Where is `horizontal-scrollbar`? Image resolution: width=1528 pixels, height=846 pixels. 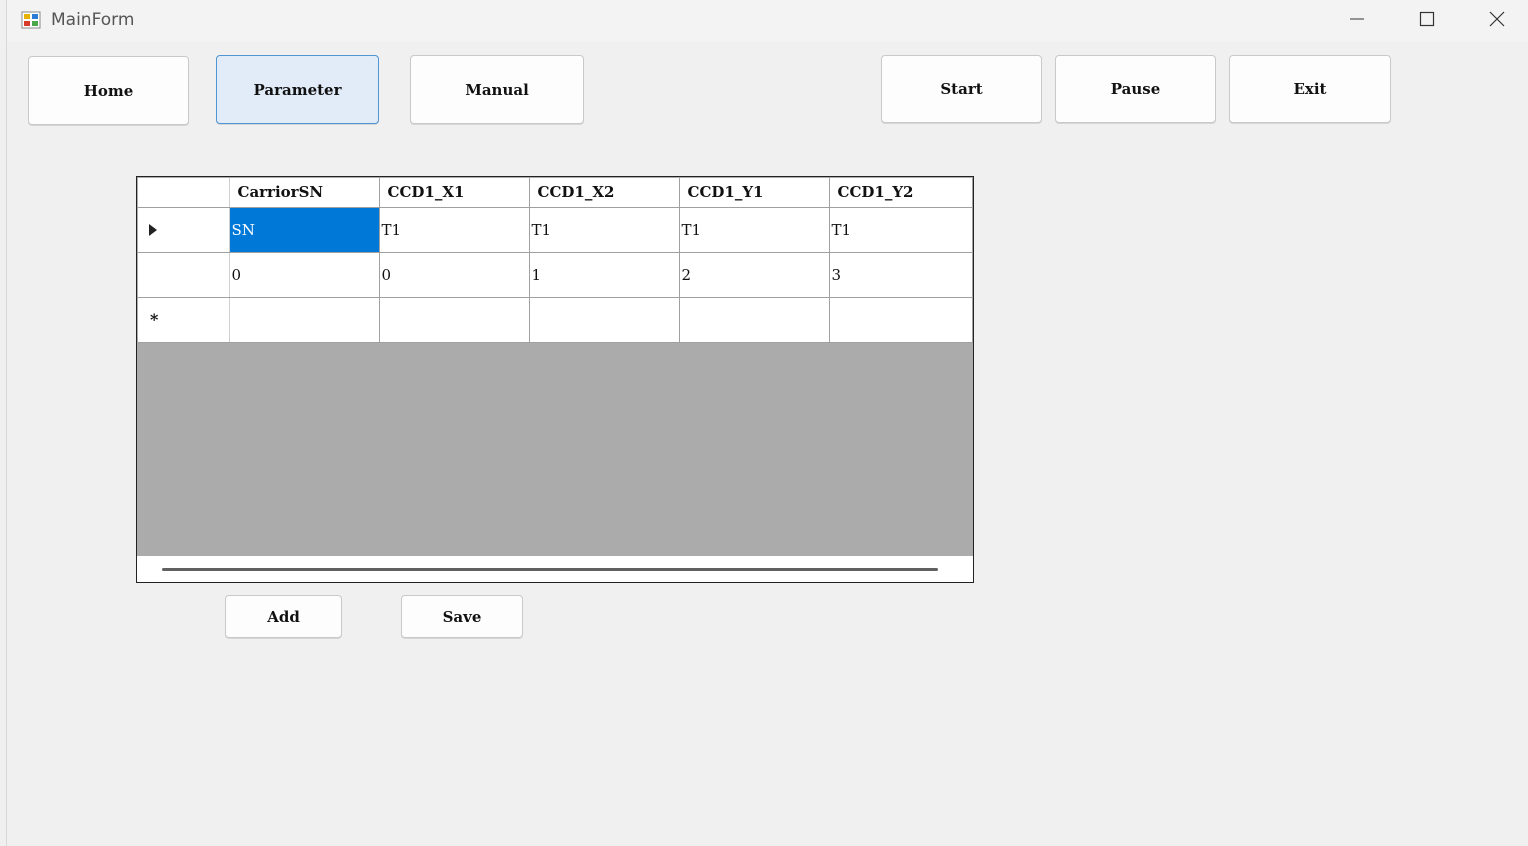 horizontal-scrollbar is located at coordinates (555, 569).